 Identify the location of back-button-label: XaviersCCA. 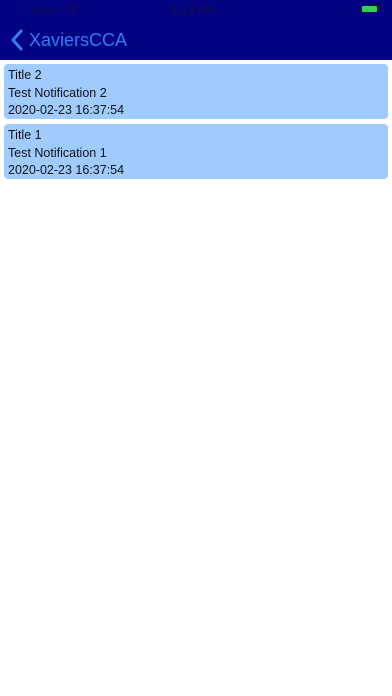
(78, 39).